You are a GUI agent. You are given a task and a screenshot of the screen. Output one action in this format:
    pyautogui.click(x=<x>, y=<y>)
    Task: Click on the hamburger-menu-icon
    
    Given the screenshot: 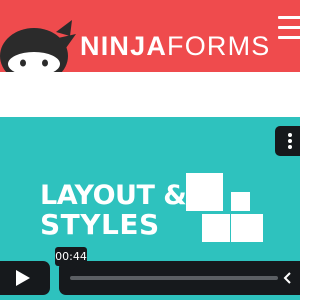 What is the action you would take?
    pyautogui.click(x=289, y=28)
    